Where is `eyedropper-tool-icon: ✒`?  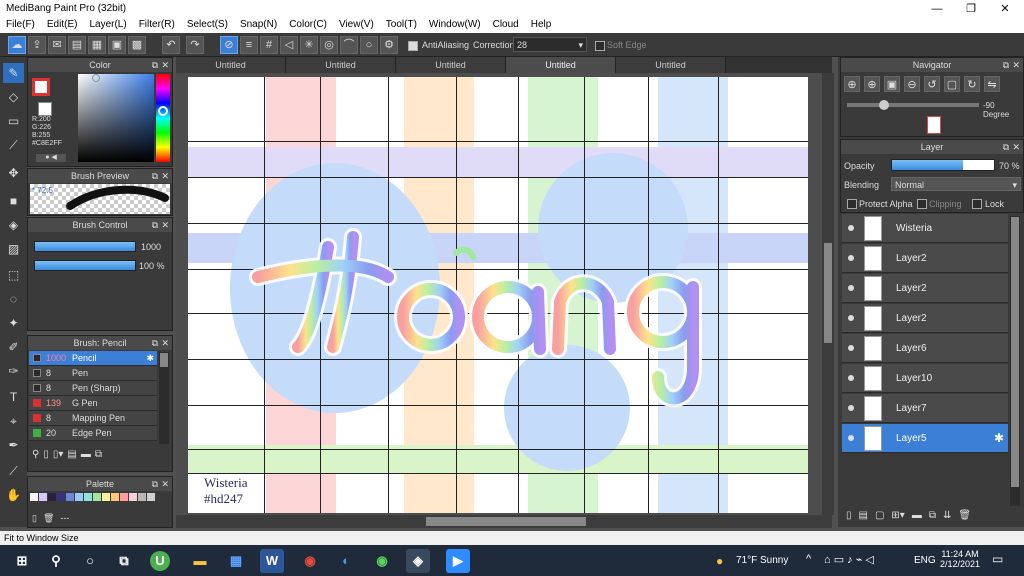 eyedropper-tool-icon: ✒ is located at coordinates (13, 445).